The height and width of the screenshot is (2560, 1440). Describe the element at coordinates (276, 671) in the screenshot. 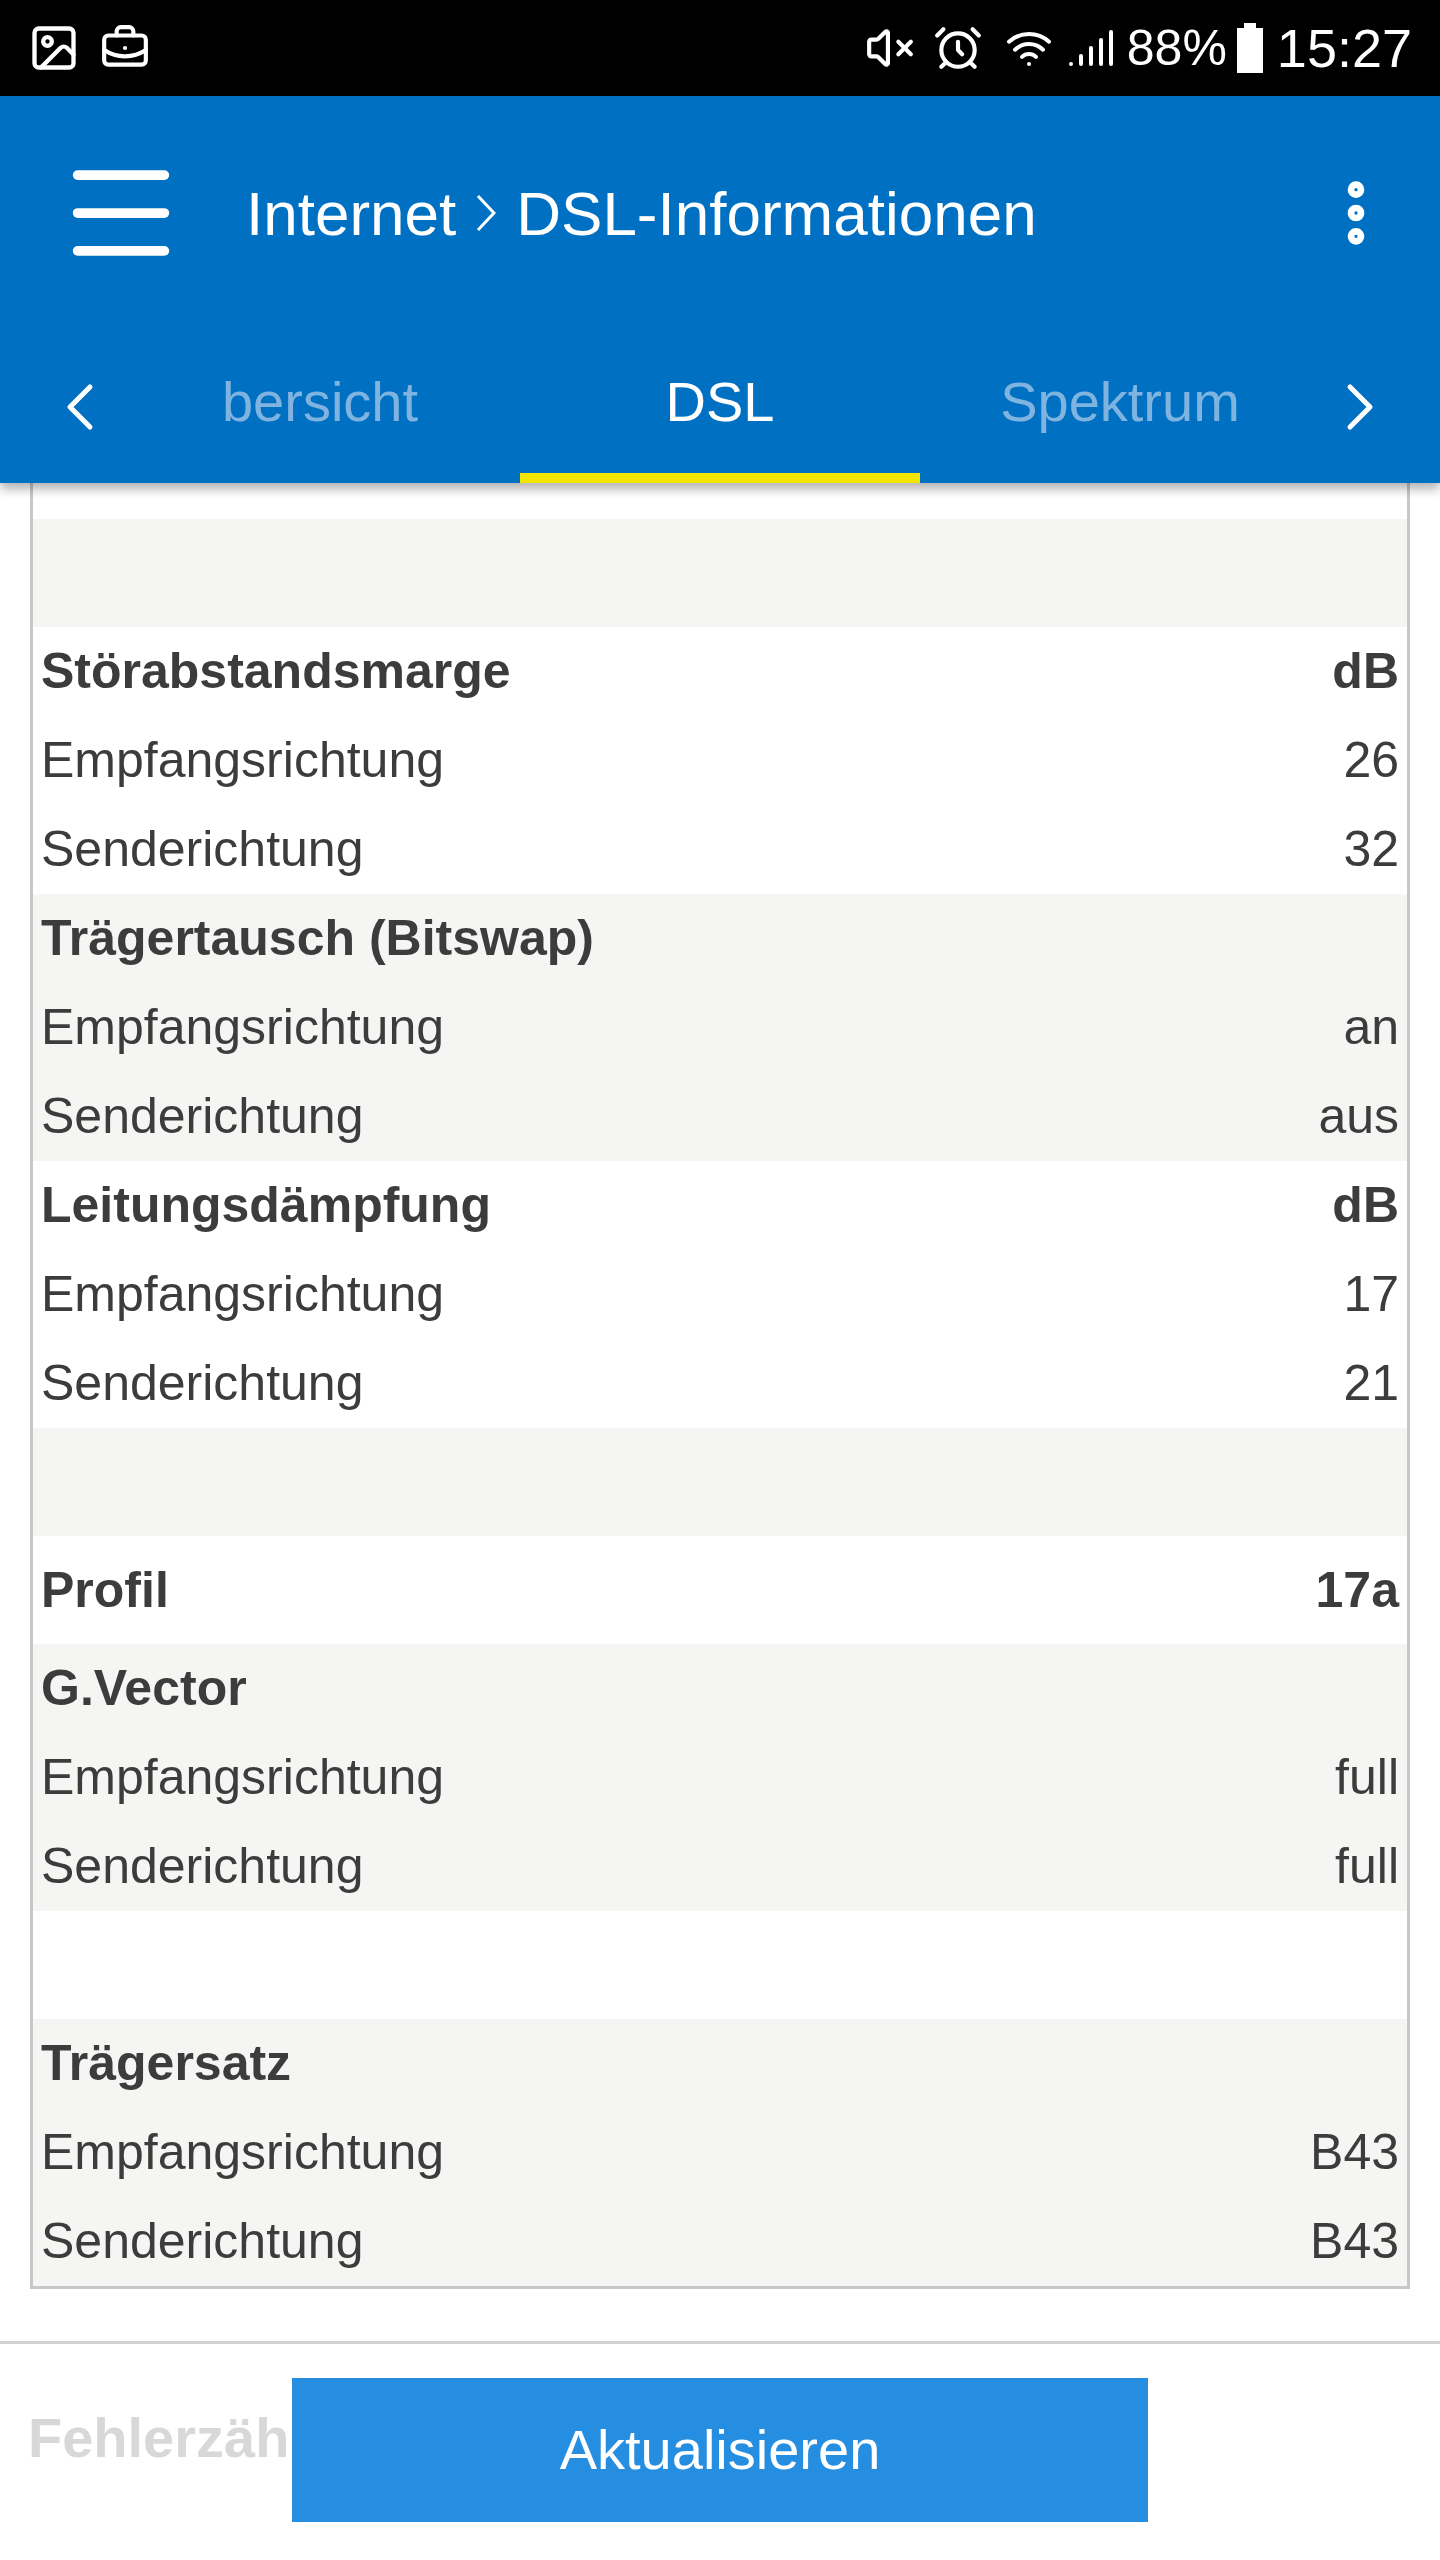

I see `row-label: Störabstandsmarge` at that location.